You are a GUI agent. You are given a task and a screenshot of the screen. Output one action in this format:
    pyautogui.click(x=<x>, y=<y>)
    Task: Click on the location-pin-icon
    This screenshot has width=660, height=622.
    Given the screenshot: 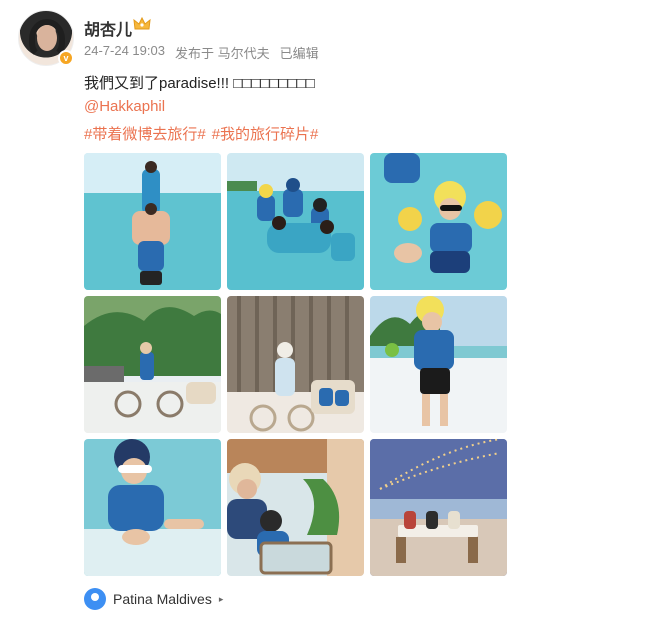 What is the action you would take?
    pyautogui.click(x=95, y=599)
    